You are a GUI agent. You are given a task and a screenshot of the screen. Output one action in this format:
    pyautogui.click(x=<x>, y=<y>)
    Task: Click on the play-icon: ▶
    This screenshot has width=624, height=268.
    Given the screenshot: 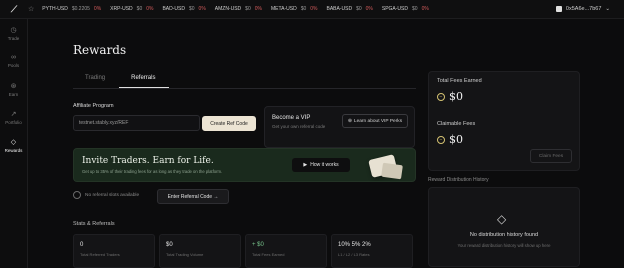 What is the action you would take?
    pyautogui.click(x=305, y=165)
    